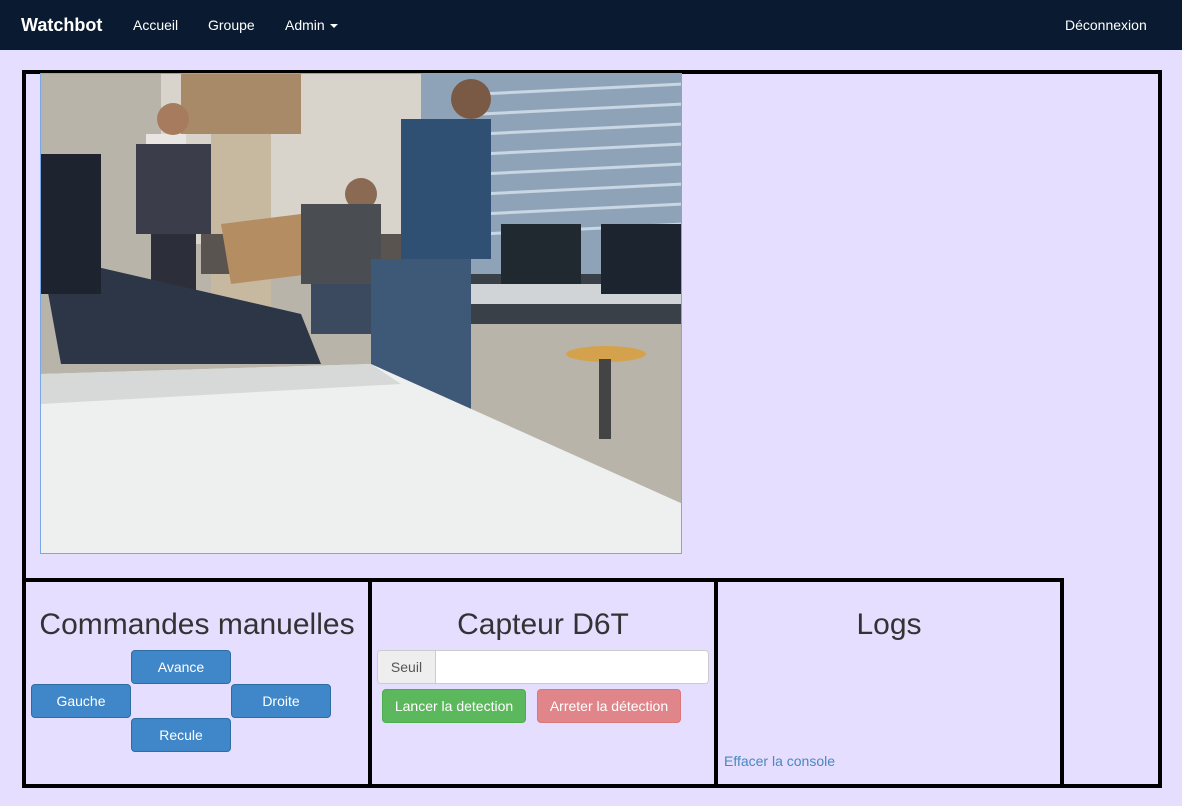 This screenshot has height=806, width=1182. Describe the element at coordinates (197, 624) in the screenshot. I see `manual-controls-title: Commandes manuelles` at that location.